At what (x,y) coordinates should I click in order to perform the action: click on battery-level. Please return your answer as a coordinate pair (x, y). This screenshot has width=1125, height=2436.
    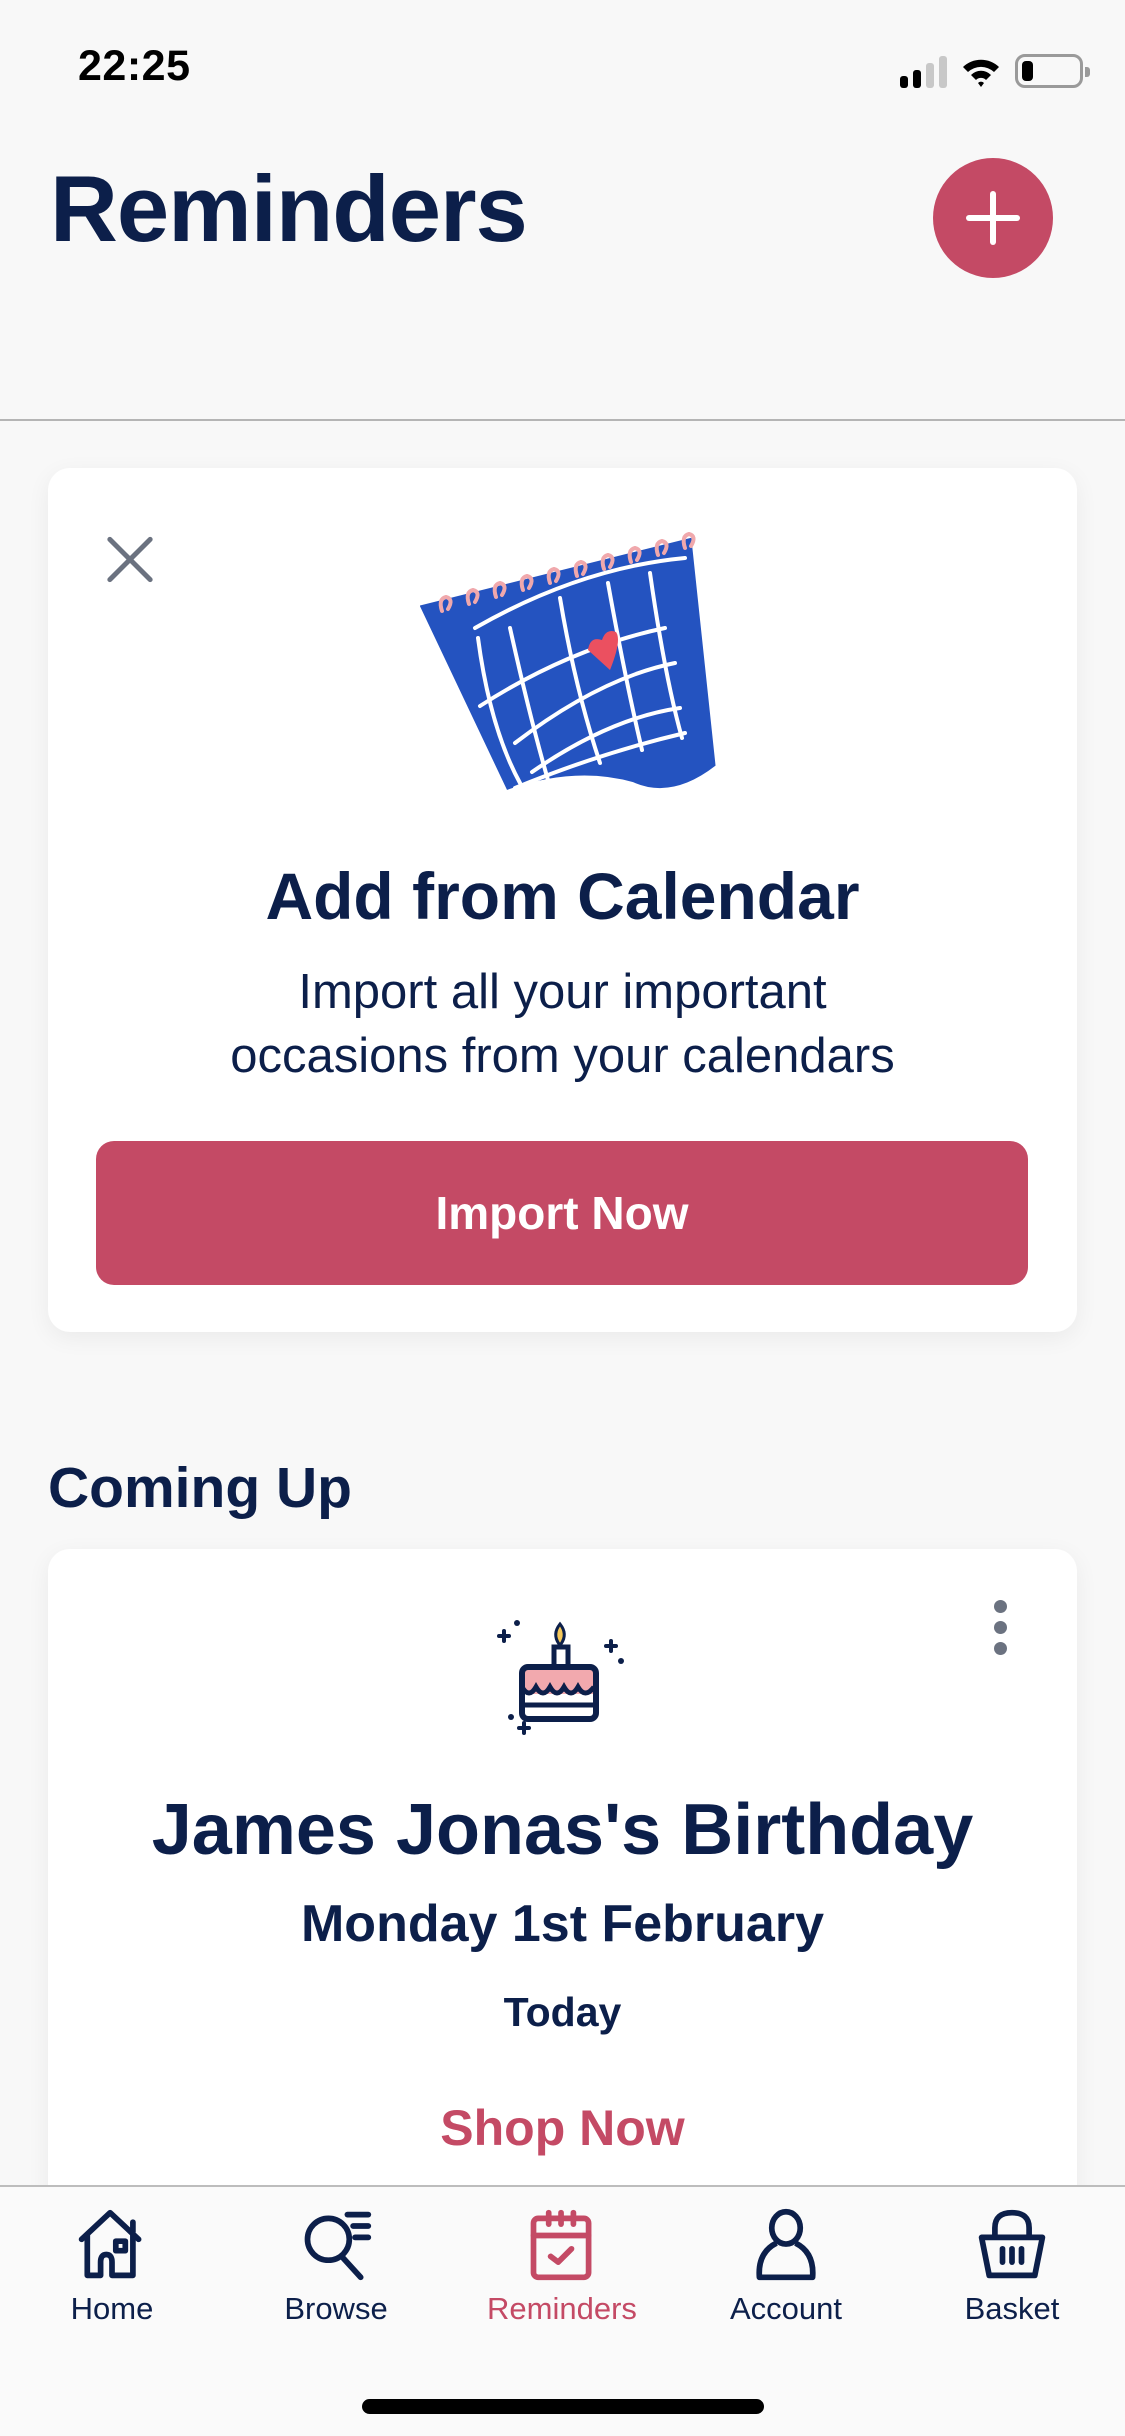
    Looking at the image, I should click on (1027, 71).